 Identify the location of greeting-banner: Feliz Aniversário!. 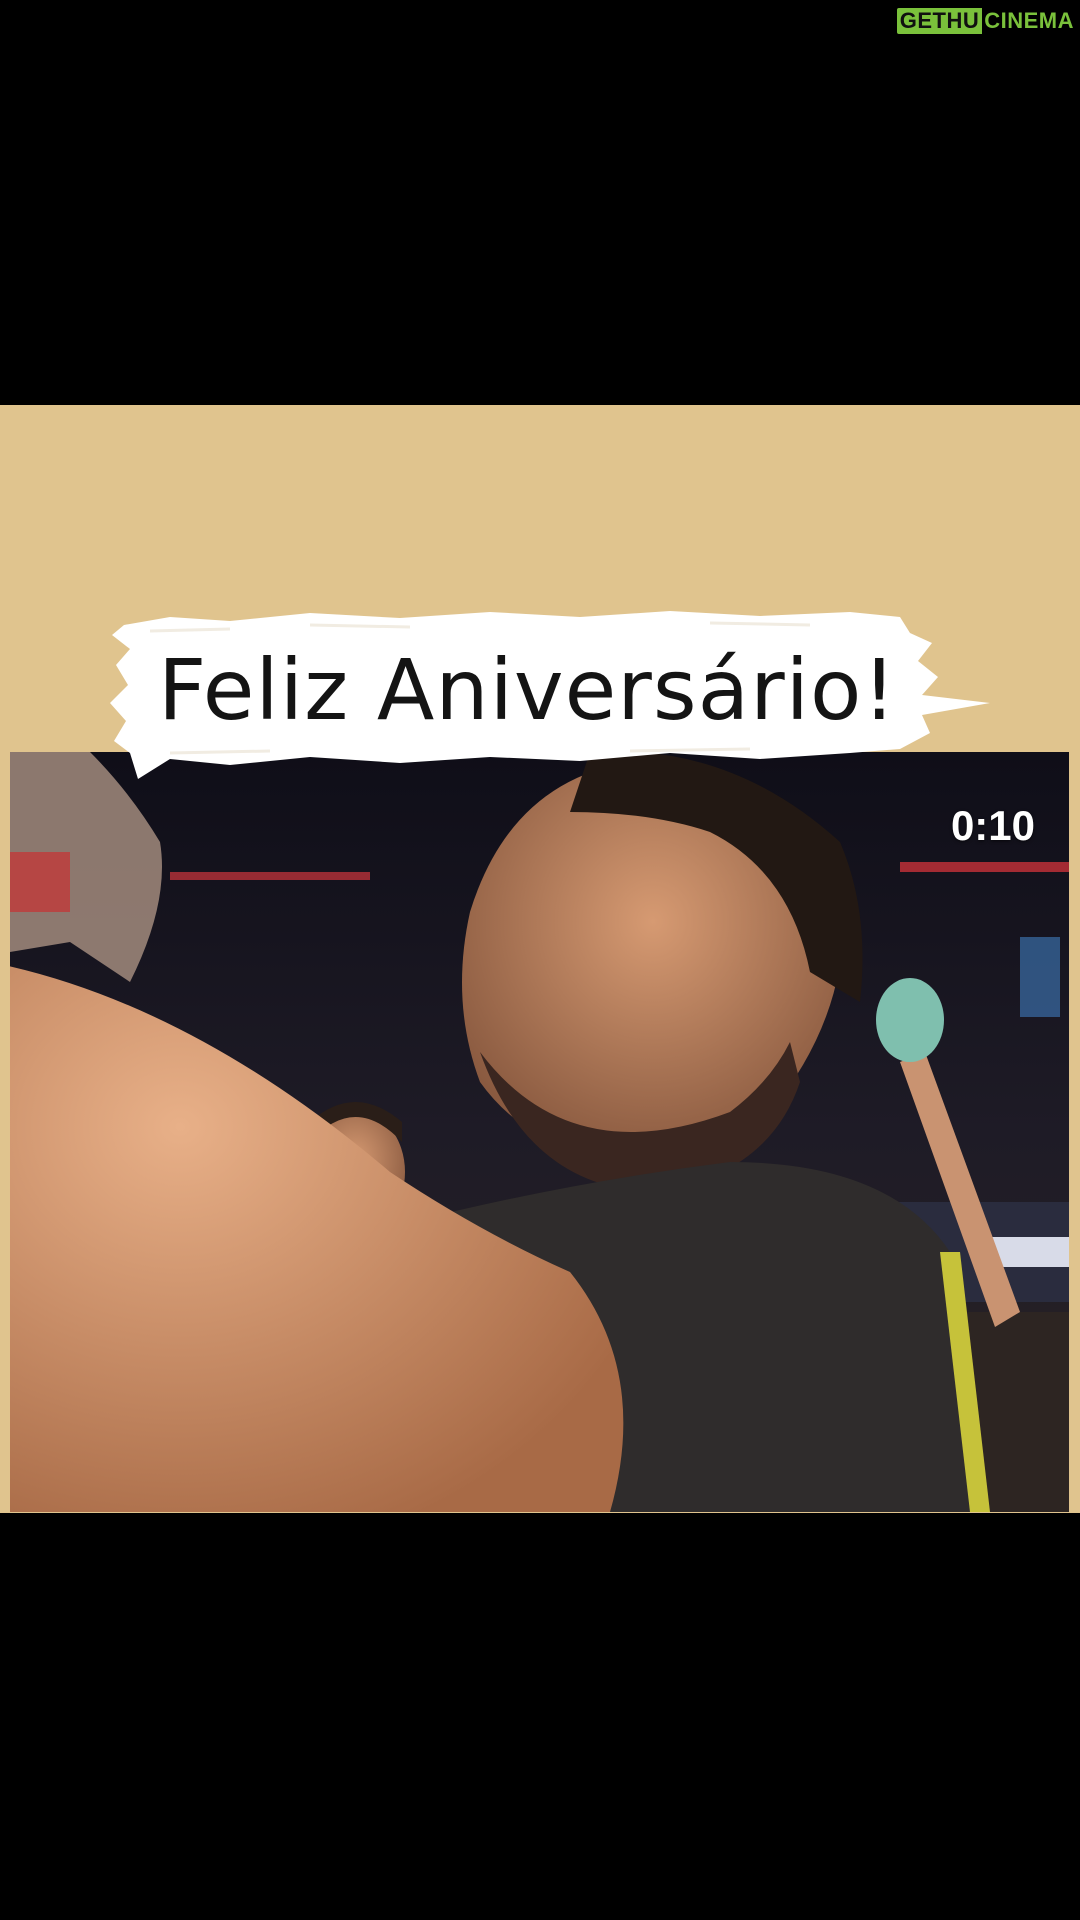
(550, 699).